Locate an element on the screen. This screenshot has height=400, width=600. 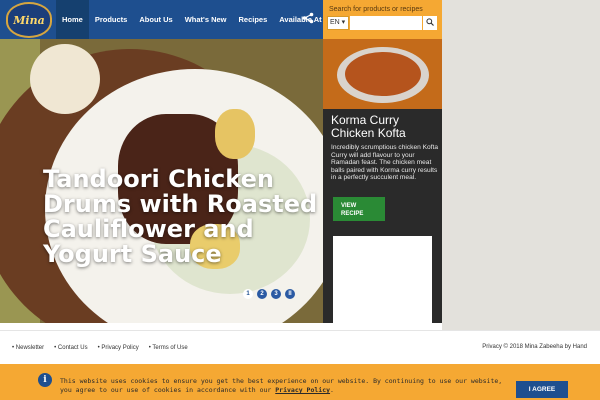
search-area: Search for products or recipes EN ▾ is located at coordinates (382, 19).